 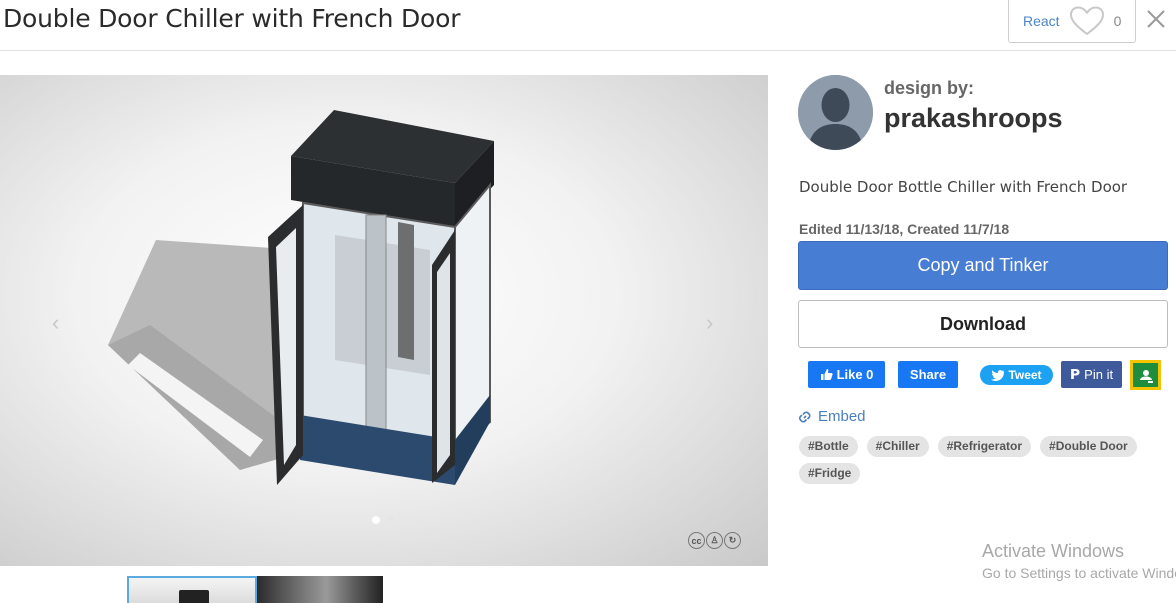 What do you see at coordinates (1079, 573) in the screenshot?
I see `watermark-subtitle: Go to Settings to activate Windows.` at bounding box center [1079, 573].